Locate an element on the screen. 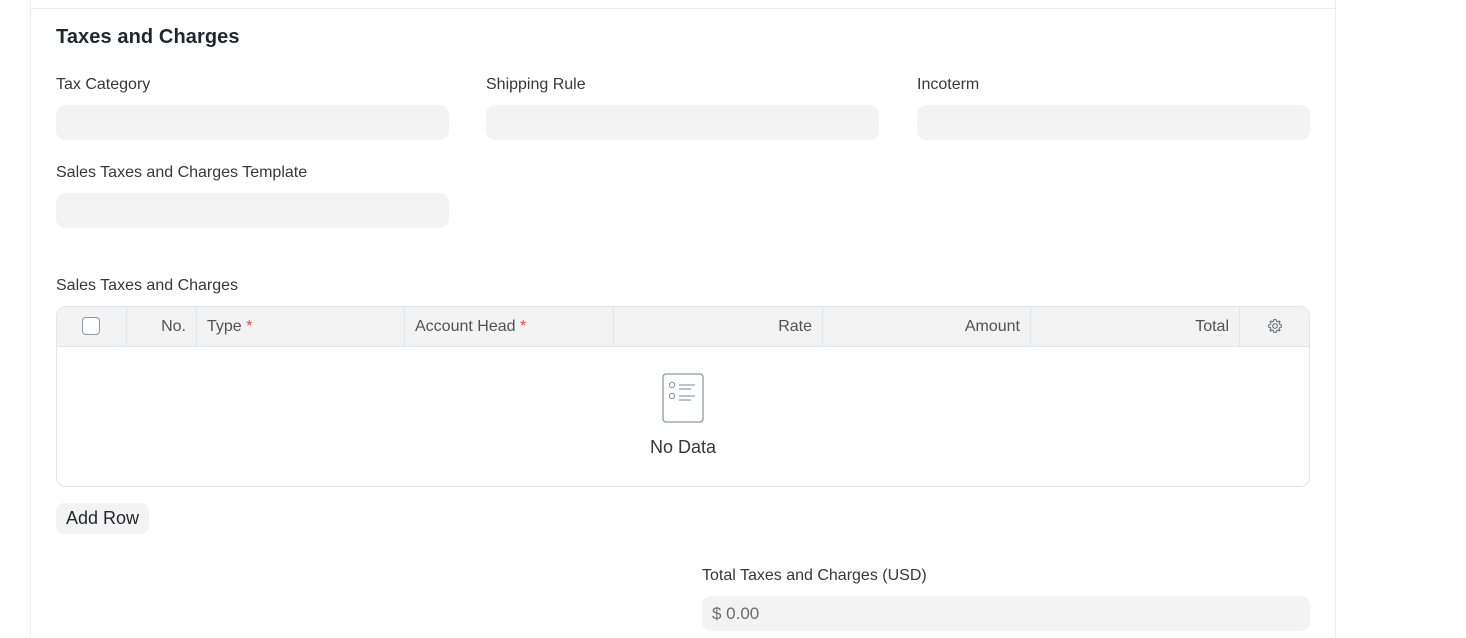  gear-icon is located at coordinates (1275, 326).